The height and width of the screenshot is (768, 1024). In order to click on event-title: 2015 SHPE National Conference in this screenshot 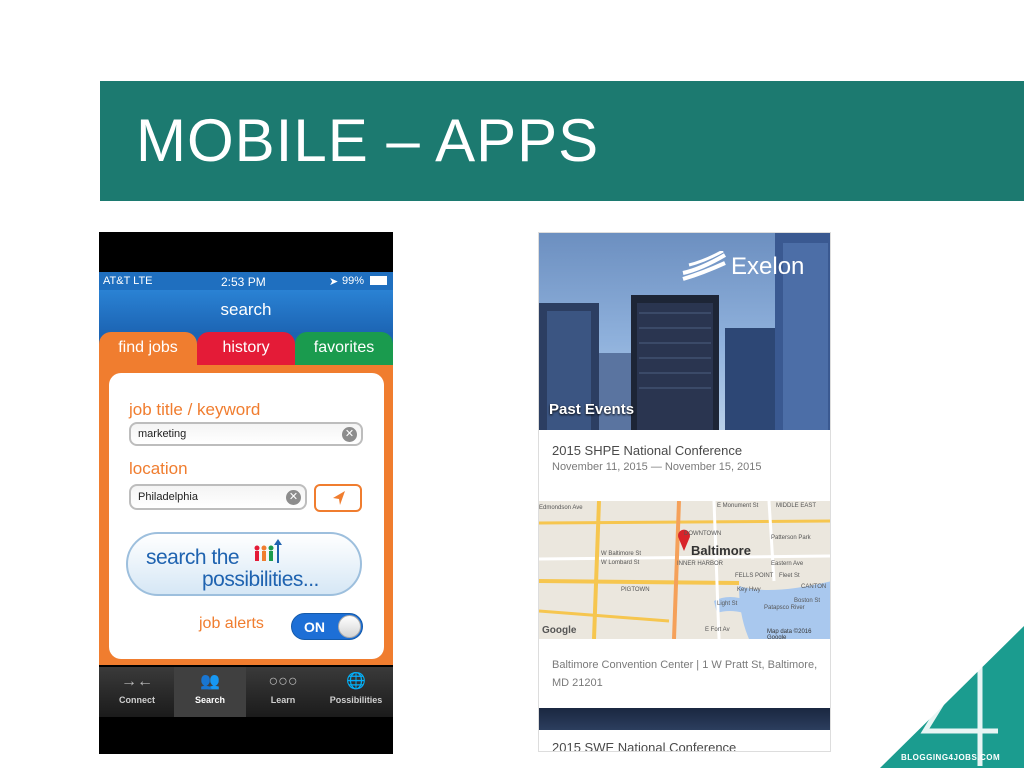, I will do `click(647, 450)`.